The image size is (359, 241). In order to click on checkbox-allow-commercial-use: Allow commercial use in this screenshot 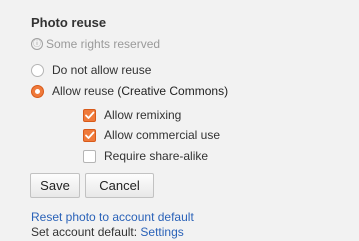, I will do `click(151, 135)`.